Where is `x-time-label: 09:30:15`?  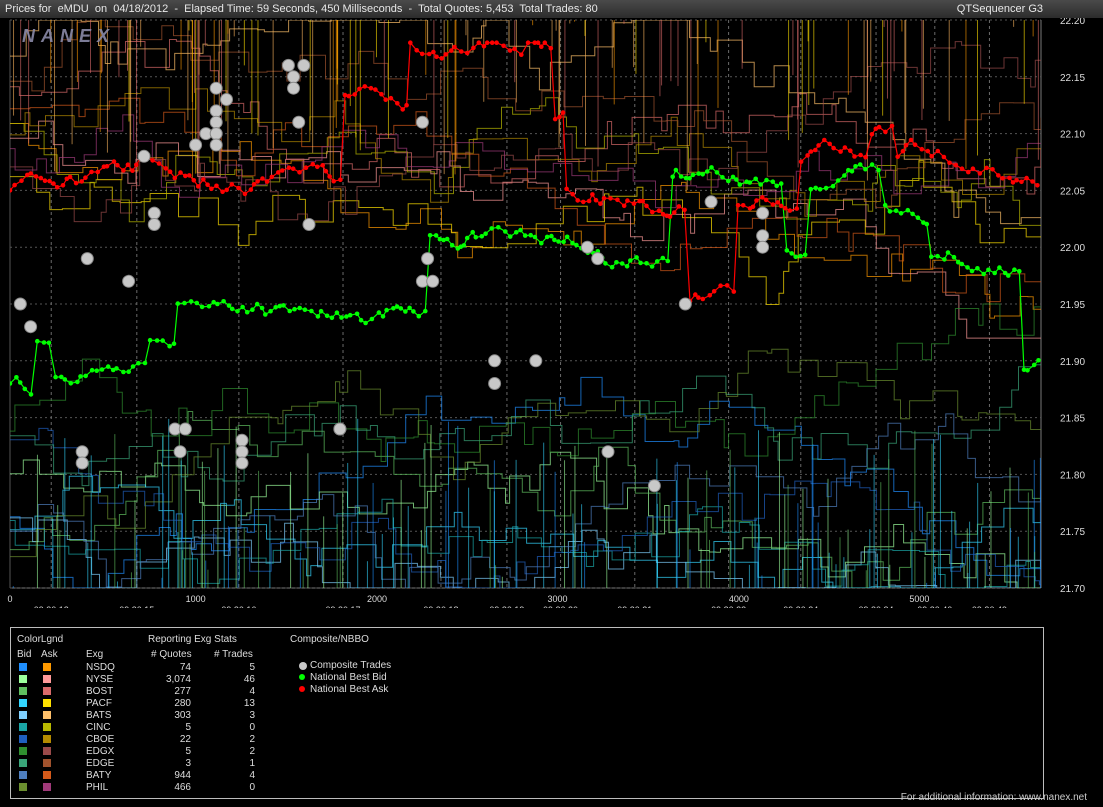
x-time-label: 09:30:15 is located at coordinates (136, 606).